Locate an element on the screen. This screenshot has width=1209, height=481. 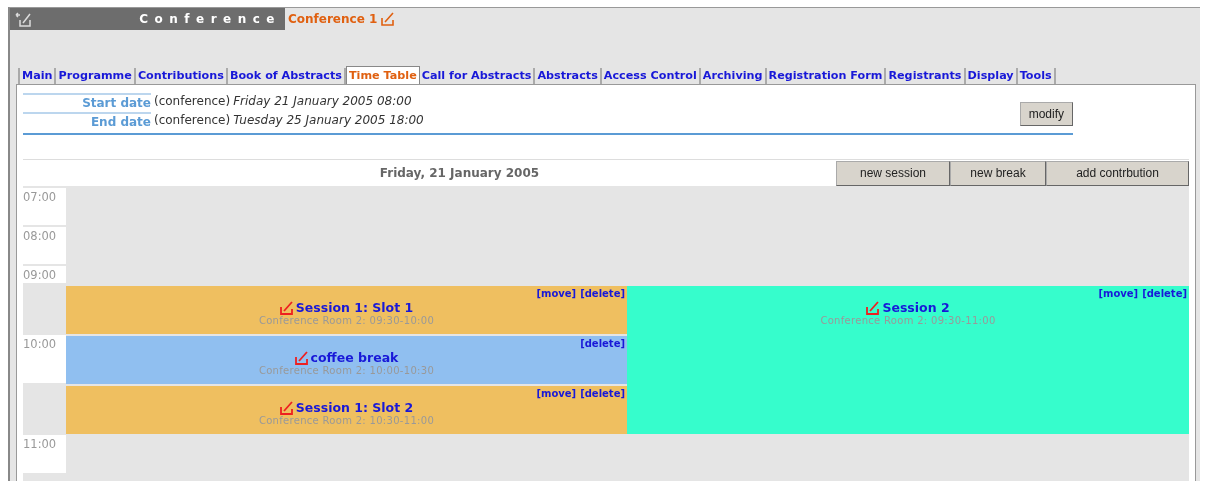
entry-title: Session 1: Slot 2 is located at coordinates (354, 407).